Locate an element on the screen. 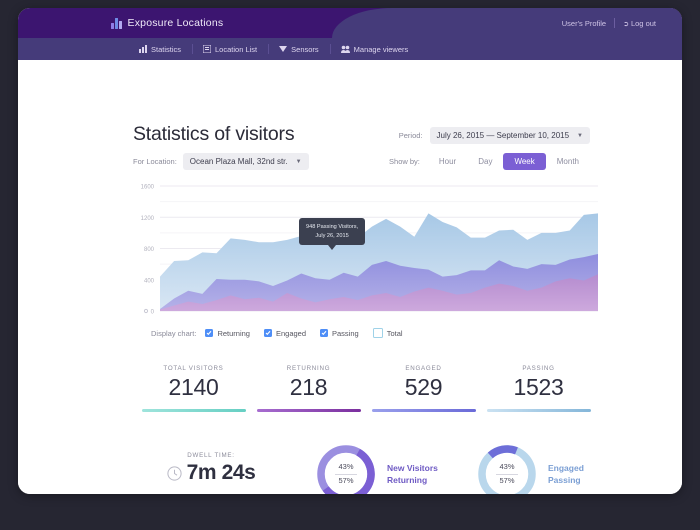 The image size is (700, 530). legend-toggle-engaged: Engaged is located at coordinates (284, 333).